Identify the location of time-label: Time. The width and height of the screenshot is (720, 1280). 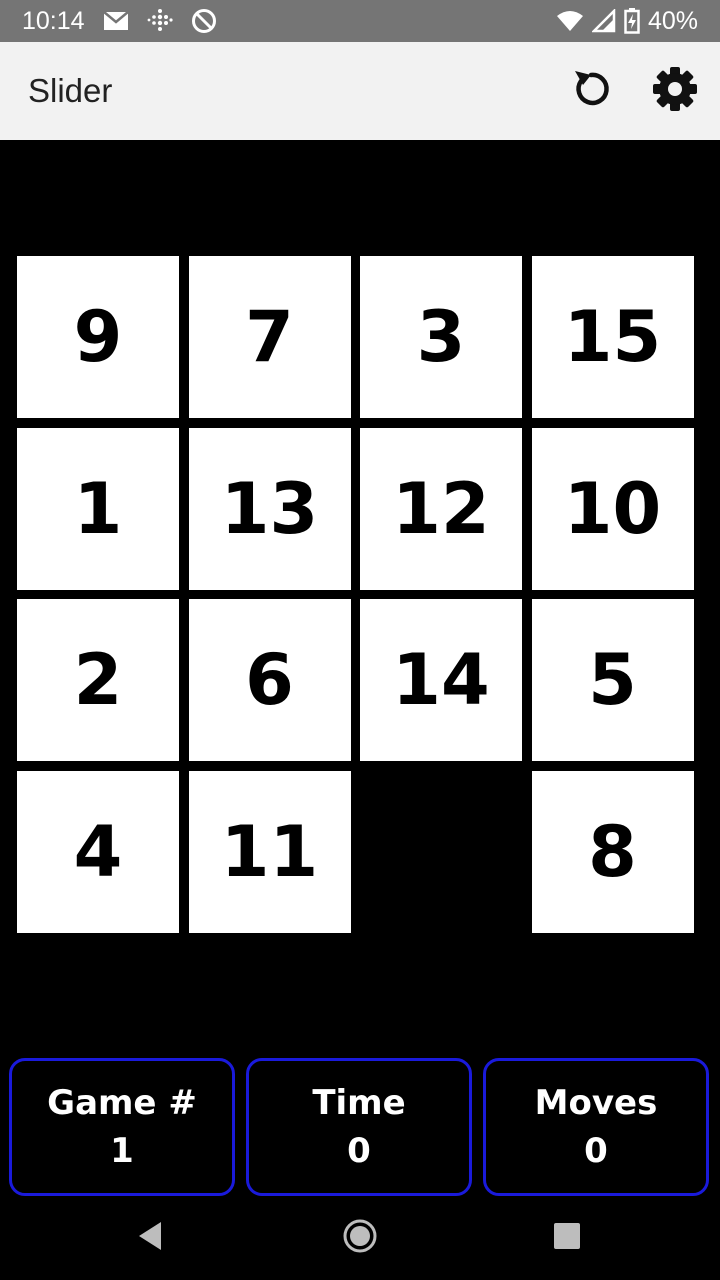
(359, 1103).